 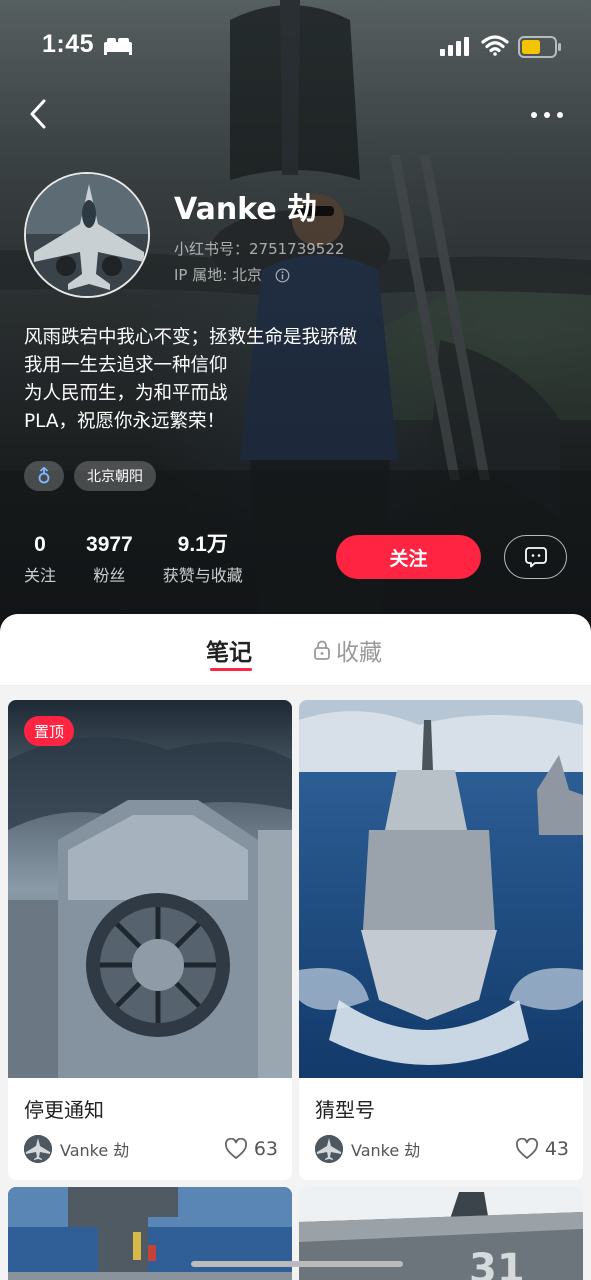 What do you see at coordinates (542, 1149) in the screenshot?
I see `like-button: 43` at bounding box center [542, 1149].